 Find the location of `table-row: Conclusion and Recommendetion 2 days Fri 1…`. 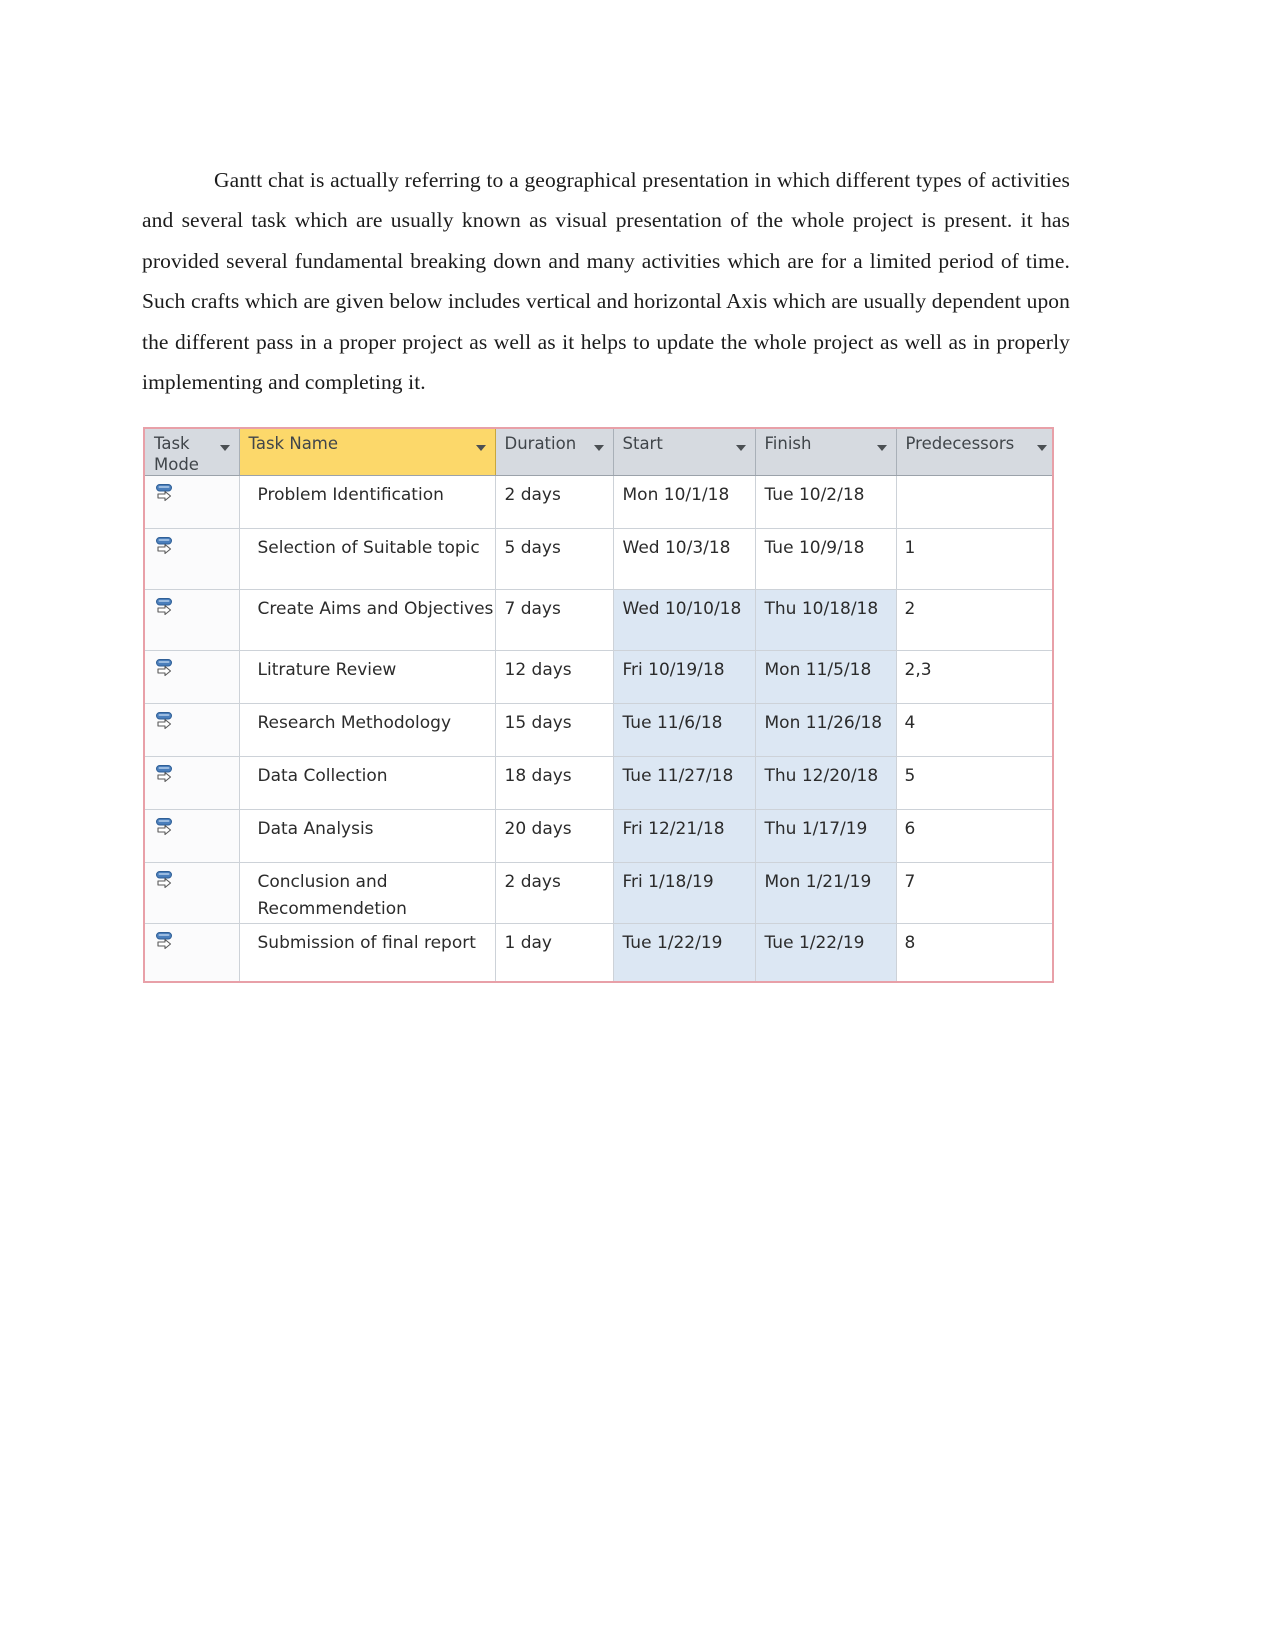

table-row: Conclusion and Recommendetion 2 days Fri 1… is located at coordinates (598, 893).